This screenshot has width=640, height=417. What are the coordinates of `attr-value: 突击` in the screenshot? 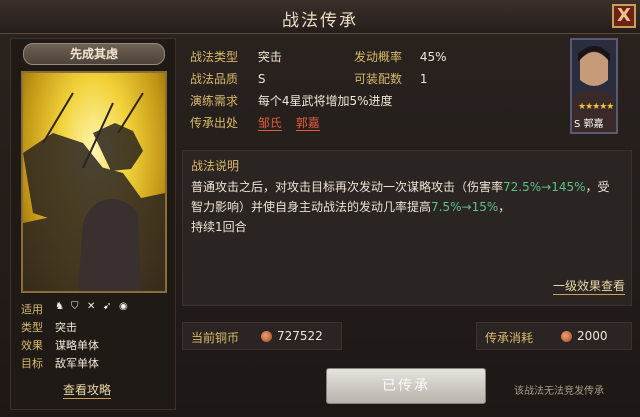 It's located at (66, 327).